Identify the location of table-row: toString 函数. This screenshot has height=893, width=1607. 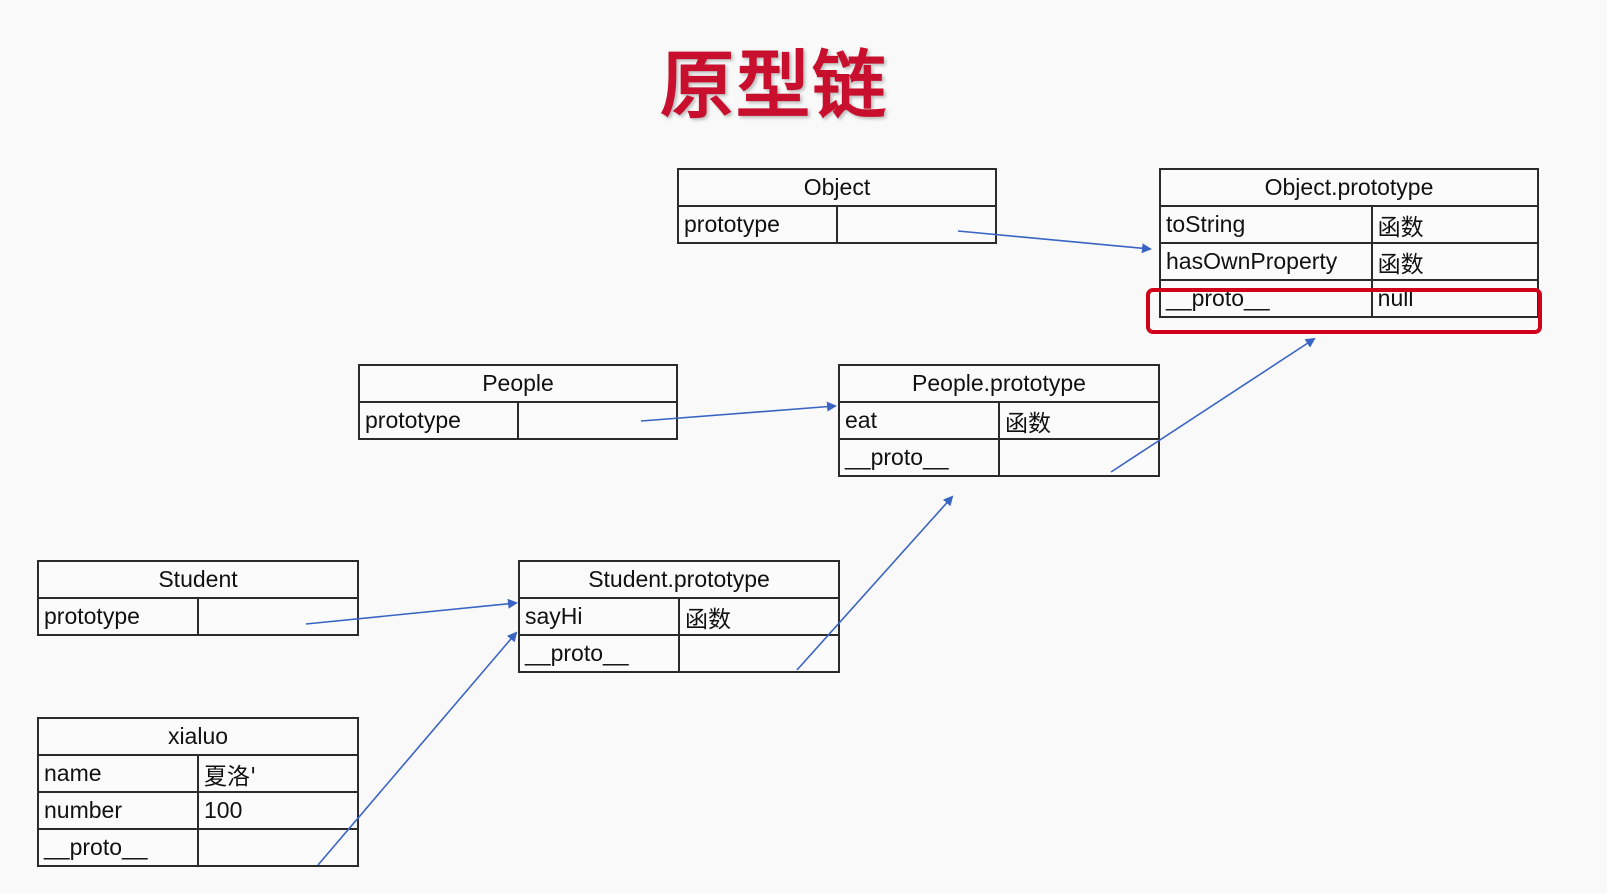
(1349, 224).